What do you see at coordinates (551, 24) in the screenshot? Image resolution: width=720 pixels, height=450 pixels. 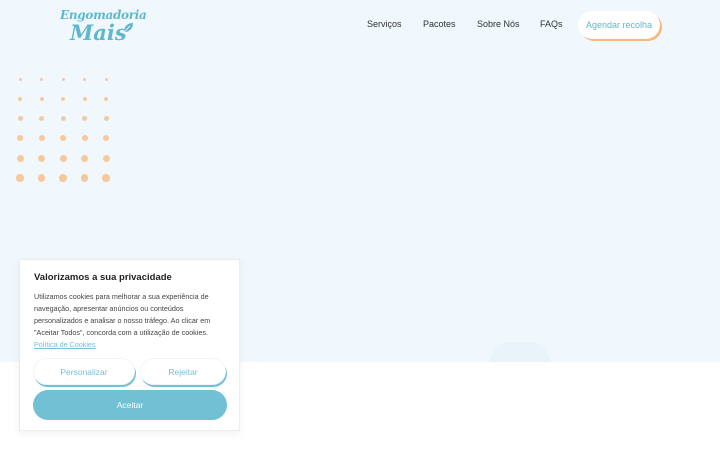 I see `nav-faqs: FAQs` at bounding box center [551, 24].